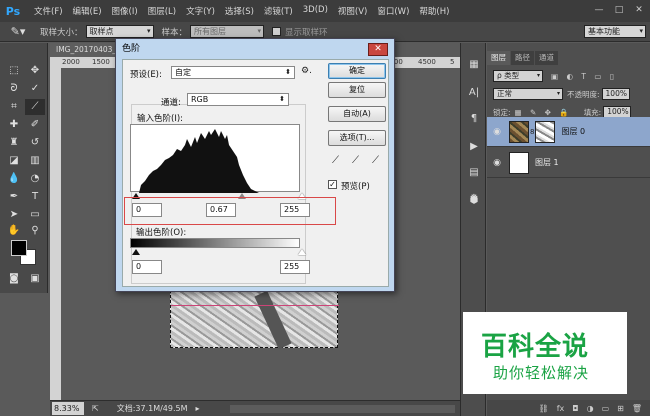 The width and height of the screenshot is (650, 416). I want to click on dodge-tool-icon: ◔, so click(35, 179).